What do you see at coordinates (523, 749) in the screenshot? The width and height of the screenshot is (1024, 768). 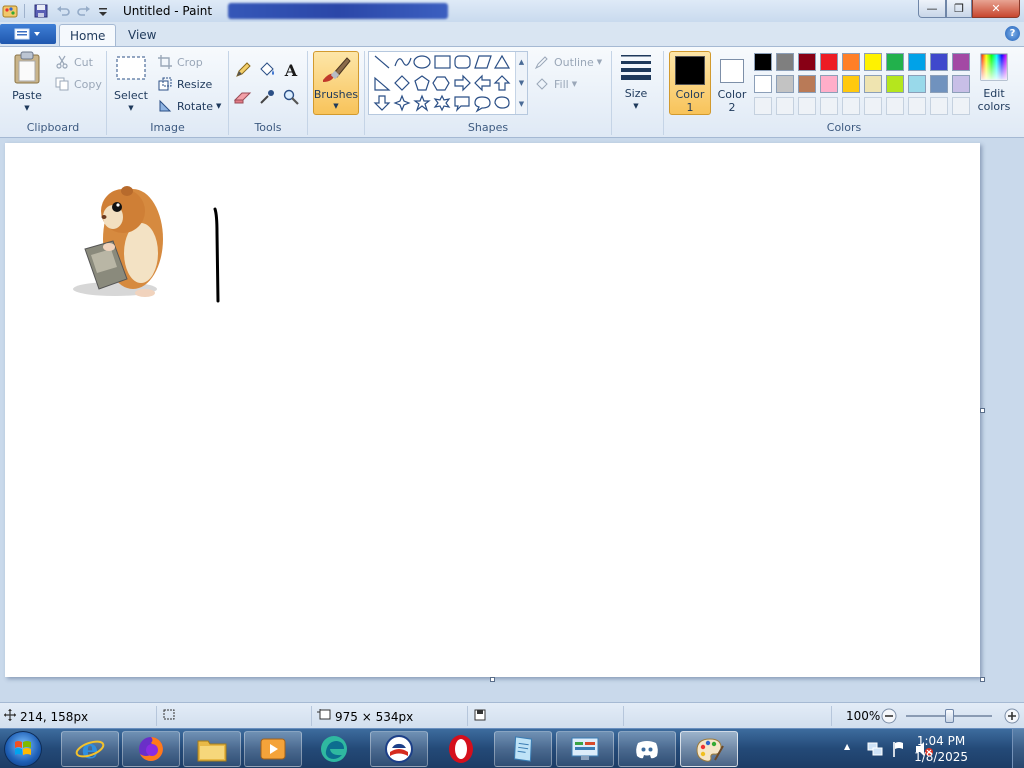 I see `taskbar-notepad-app` at bounding box center [523, 749].